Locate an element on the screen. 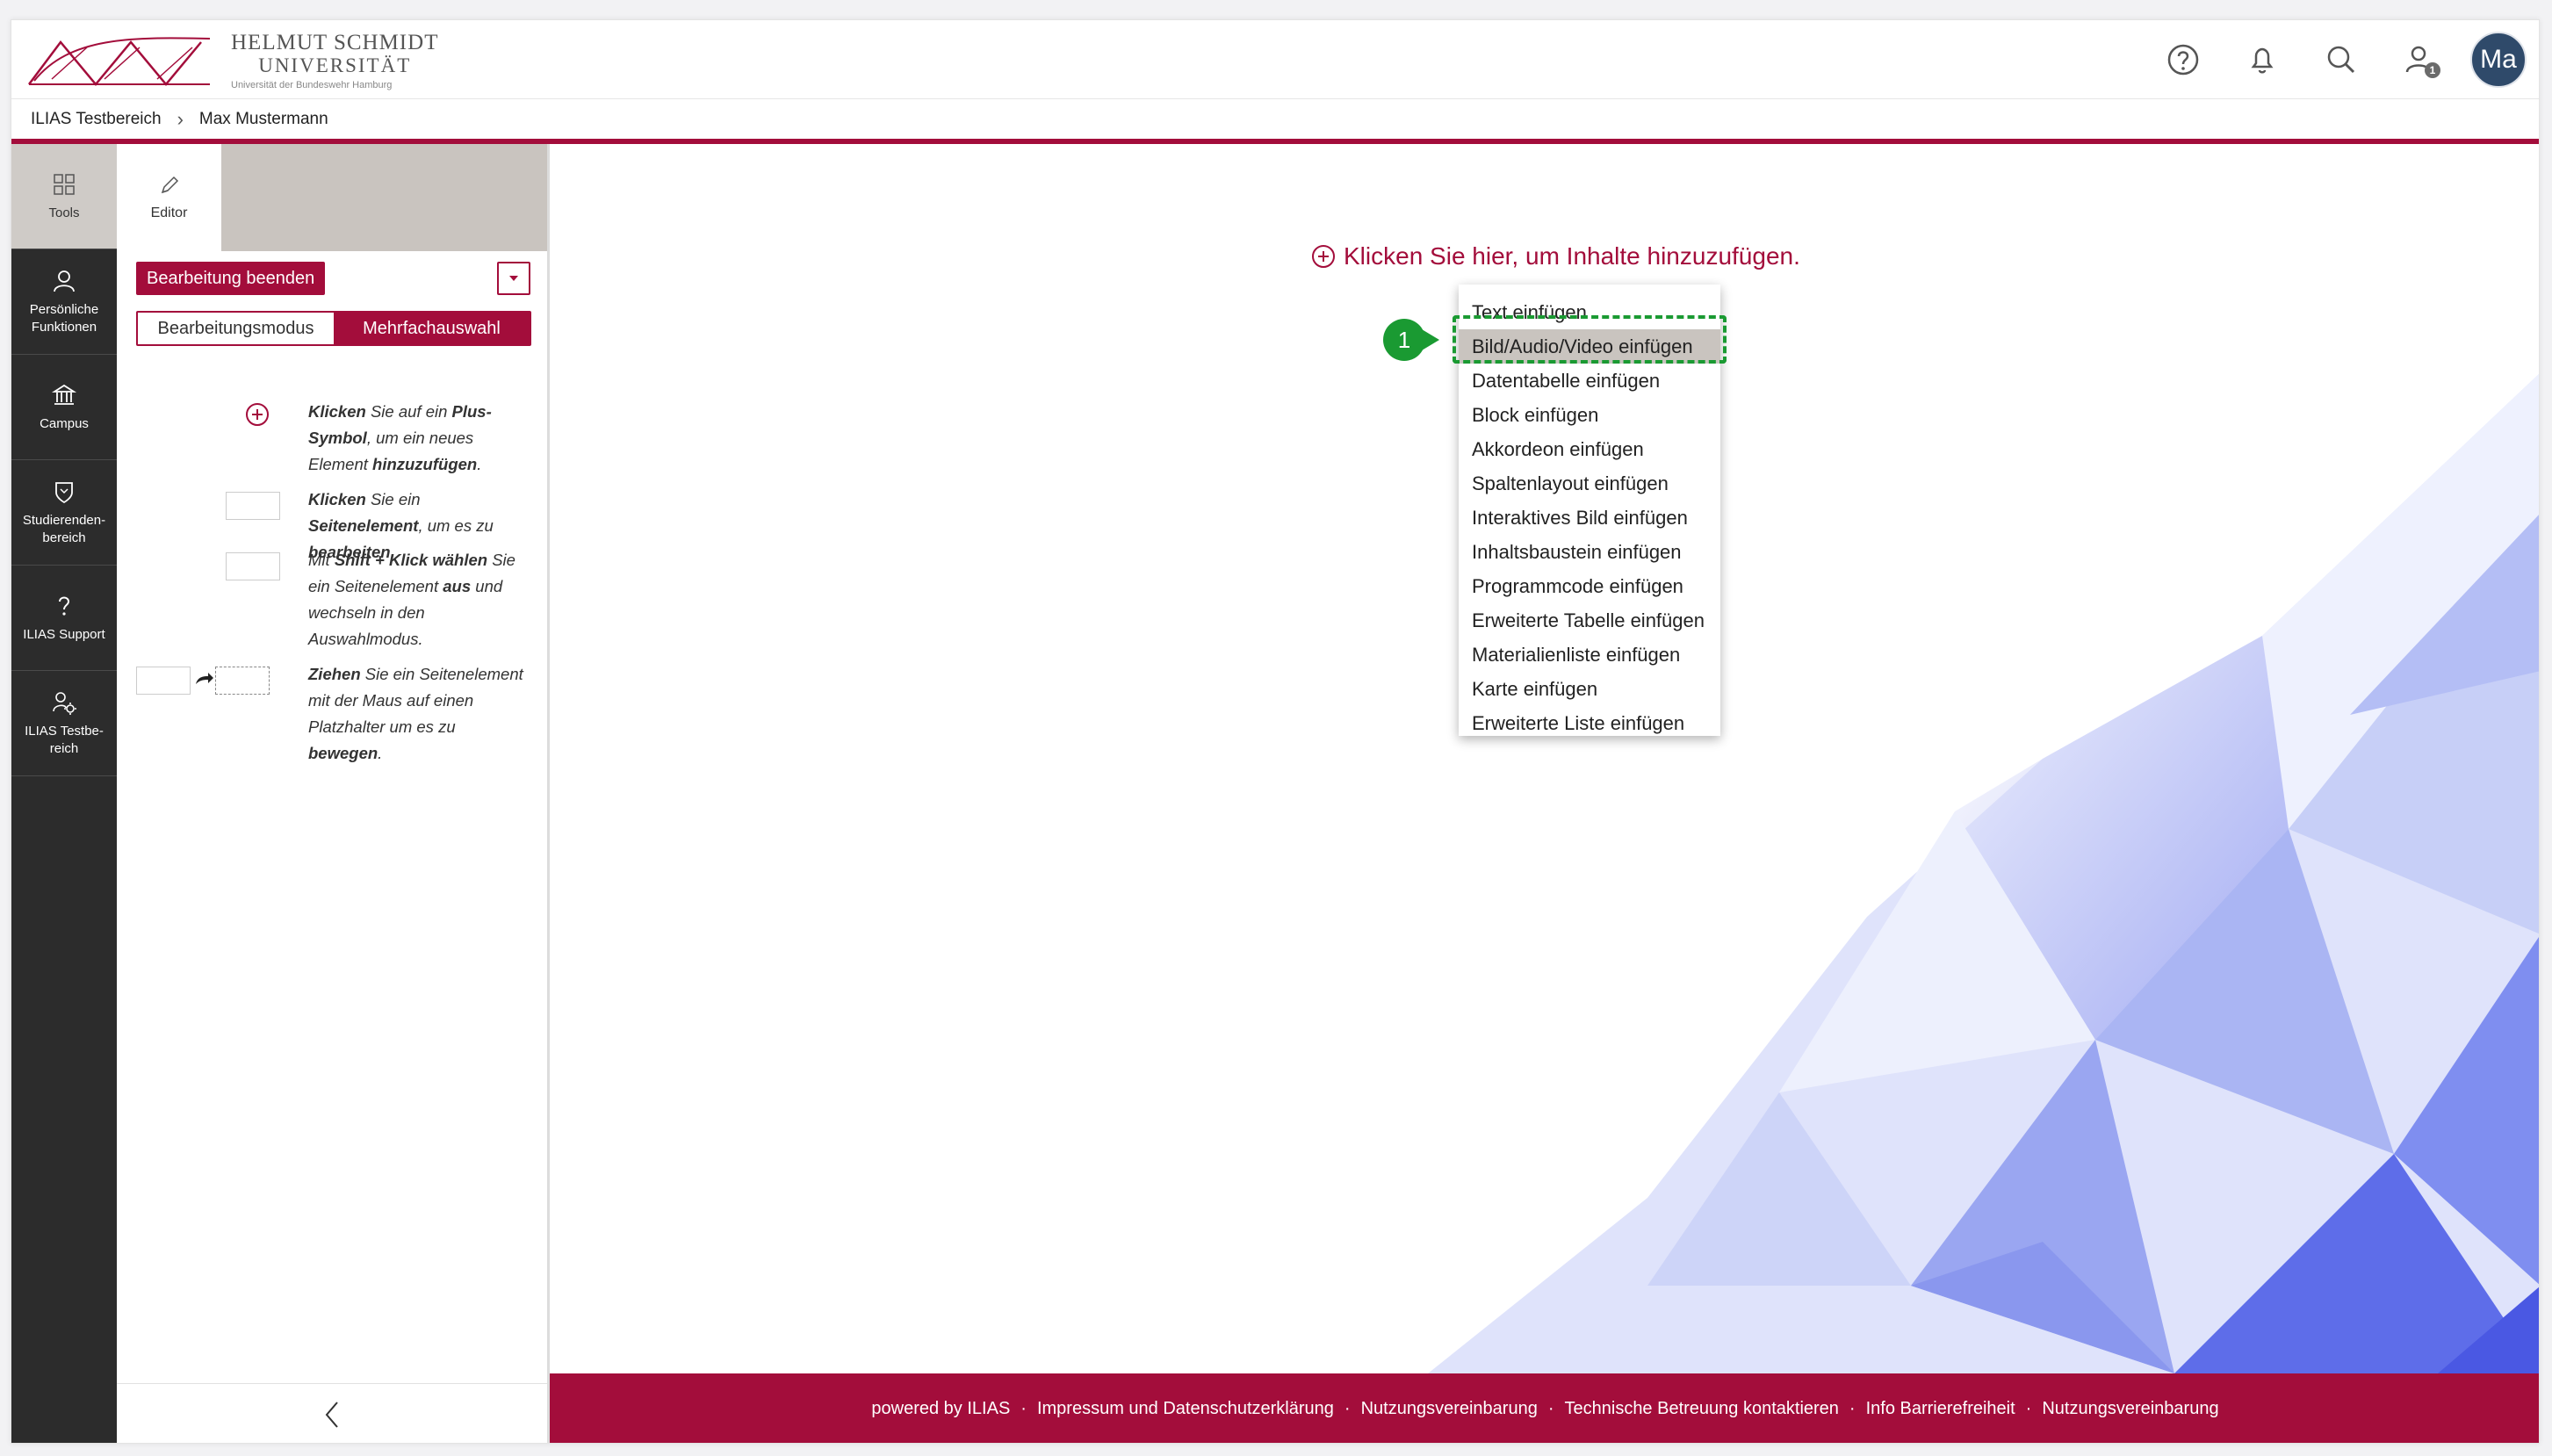 This screenshot has height=1456, width=2552. notification-badge: 1 is located at coordinates (2433, 70).